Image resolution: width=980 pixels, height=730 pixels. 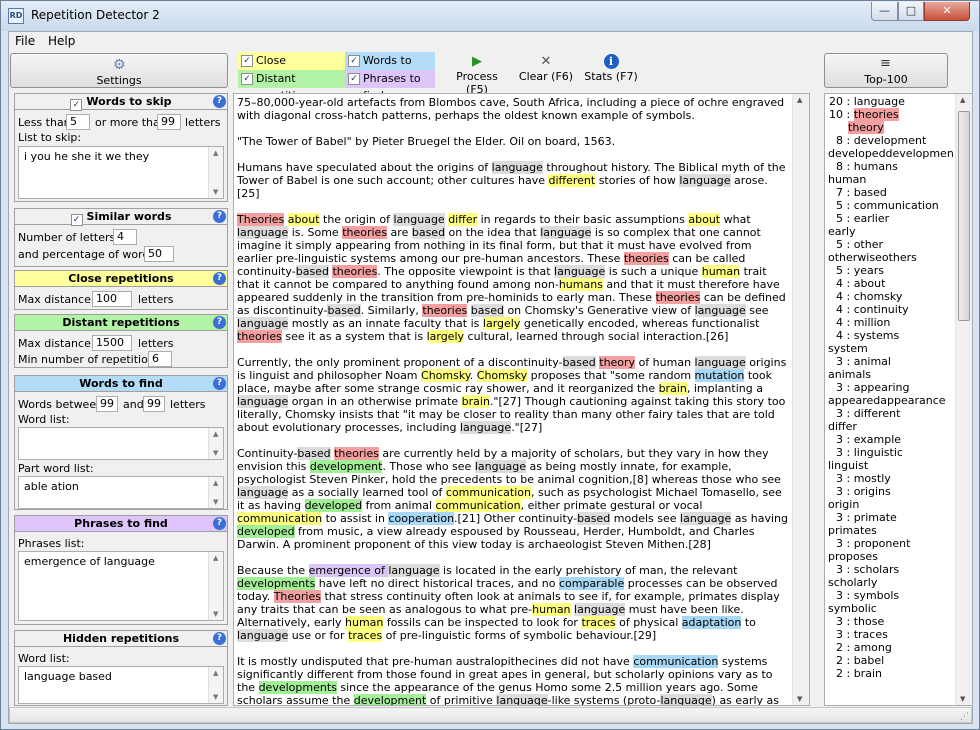 What do you see at coordinates (911, 11) in the screenshot?
I see `maximize-button: □` at bounding box center [911, 11].